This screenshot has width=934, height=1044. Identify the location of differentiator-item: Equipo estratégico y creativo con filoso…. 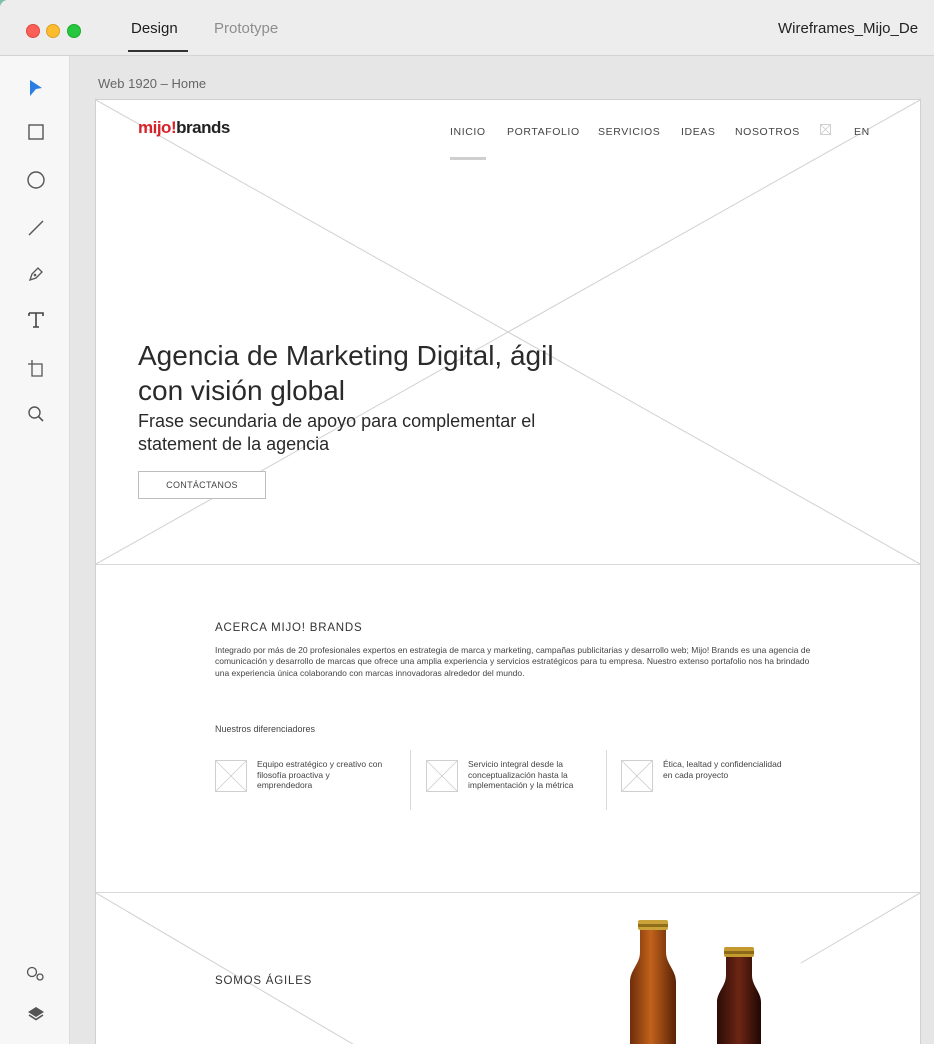
(310, 779).